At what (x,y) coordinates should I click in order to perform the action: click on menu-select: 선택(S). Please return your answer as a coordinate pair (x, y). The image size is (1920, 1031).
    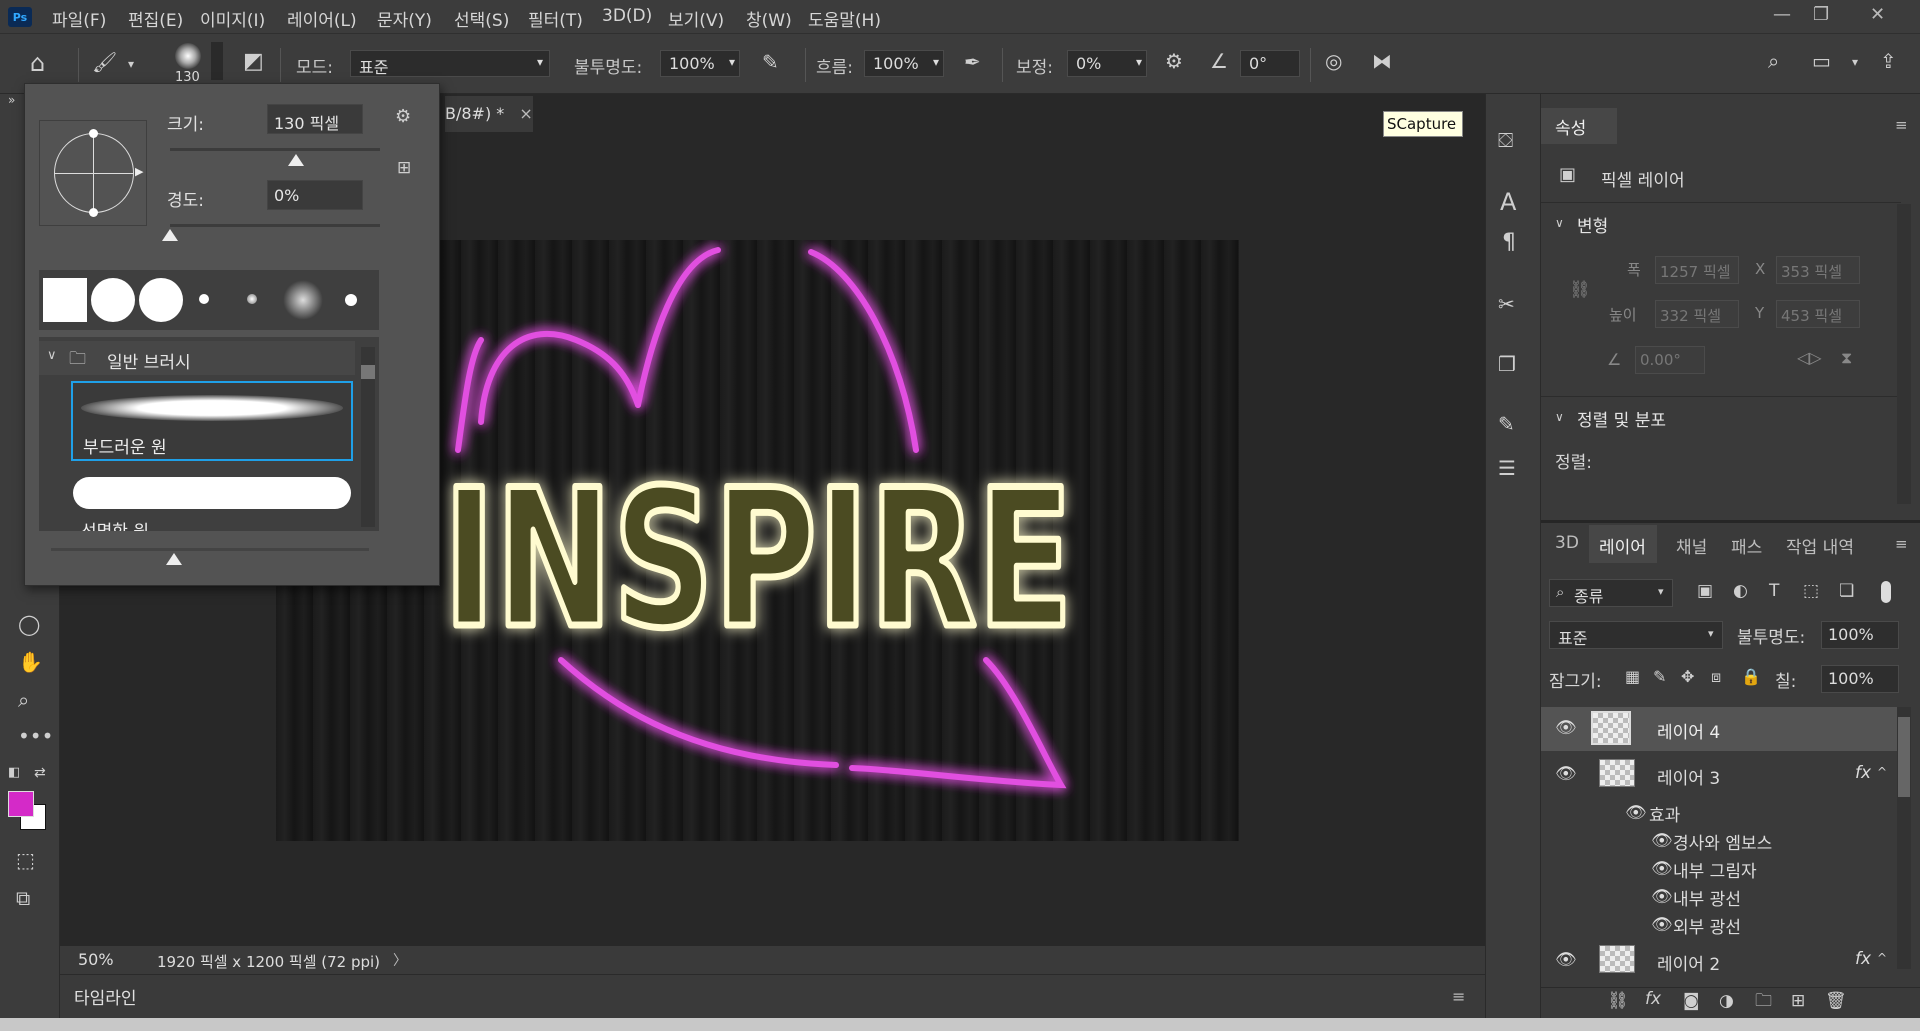
    Looking at the image, I should click on (481, 18).